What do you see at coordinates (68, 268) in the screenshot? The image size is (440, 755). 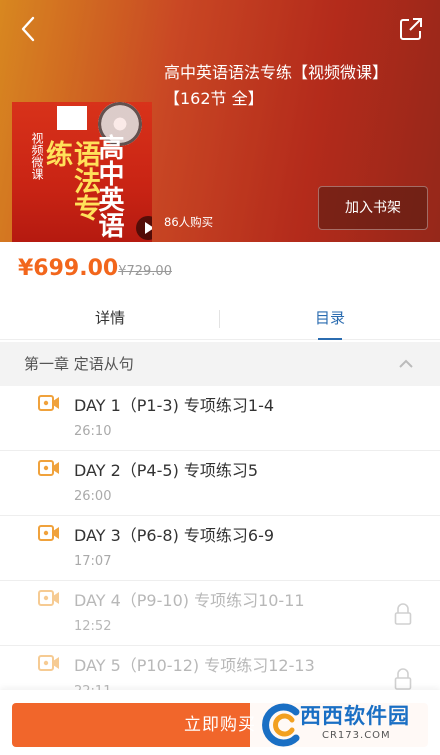 I see `current-price: ¥699.00` at bounding box center [68, 268].